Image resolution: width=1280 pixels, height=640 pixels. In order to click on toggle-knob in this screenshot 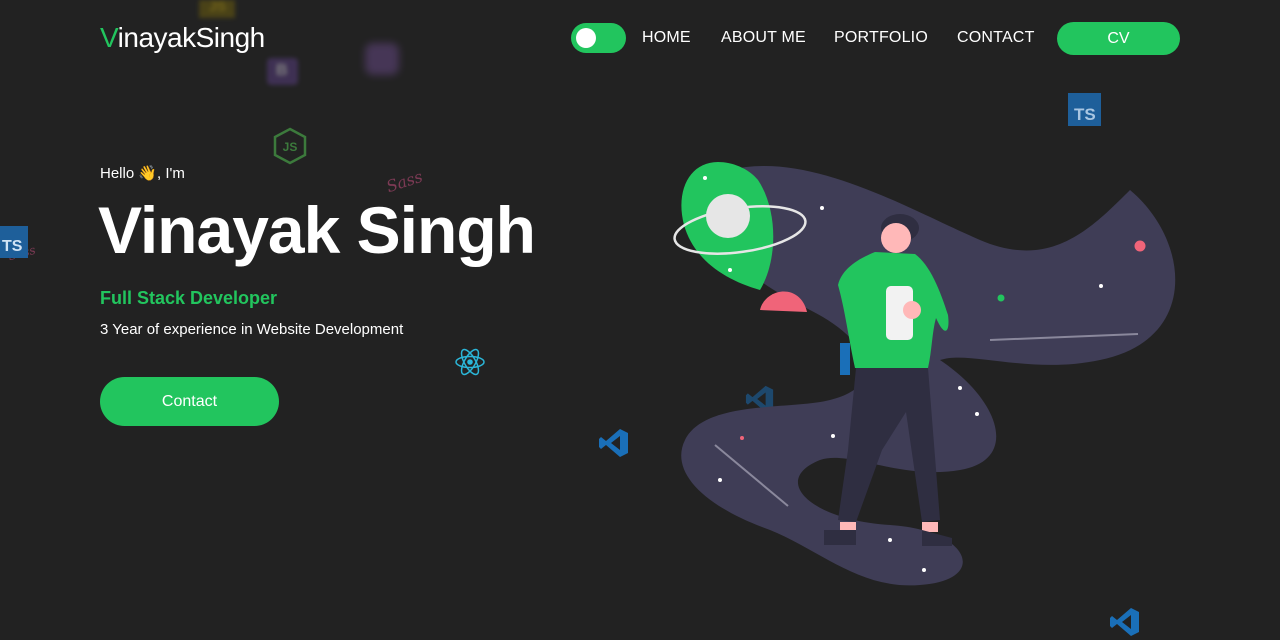, I will do `click(586, 38)`.